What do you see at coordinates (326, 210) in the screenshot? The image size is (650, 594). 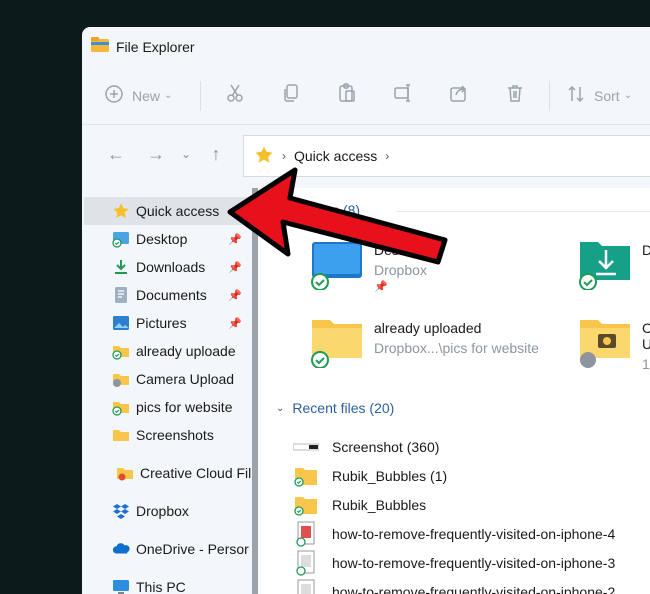 I see `folders-section-label: Folders (8)` at bounding box center [326, 210].